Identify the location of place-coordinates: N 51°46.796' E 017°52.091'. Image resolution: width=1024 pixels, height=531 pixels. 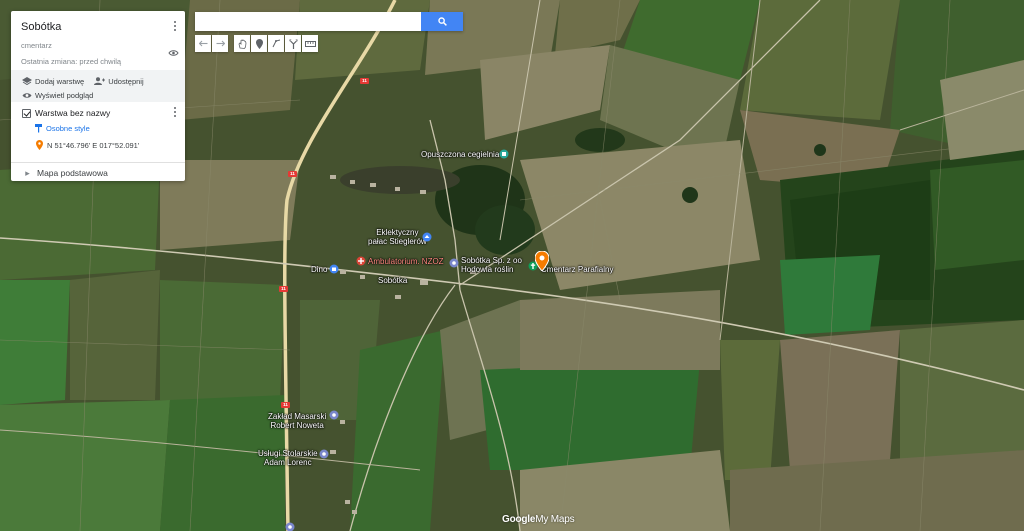
(93, 145).